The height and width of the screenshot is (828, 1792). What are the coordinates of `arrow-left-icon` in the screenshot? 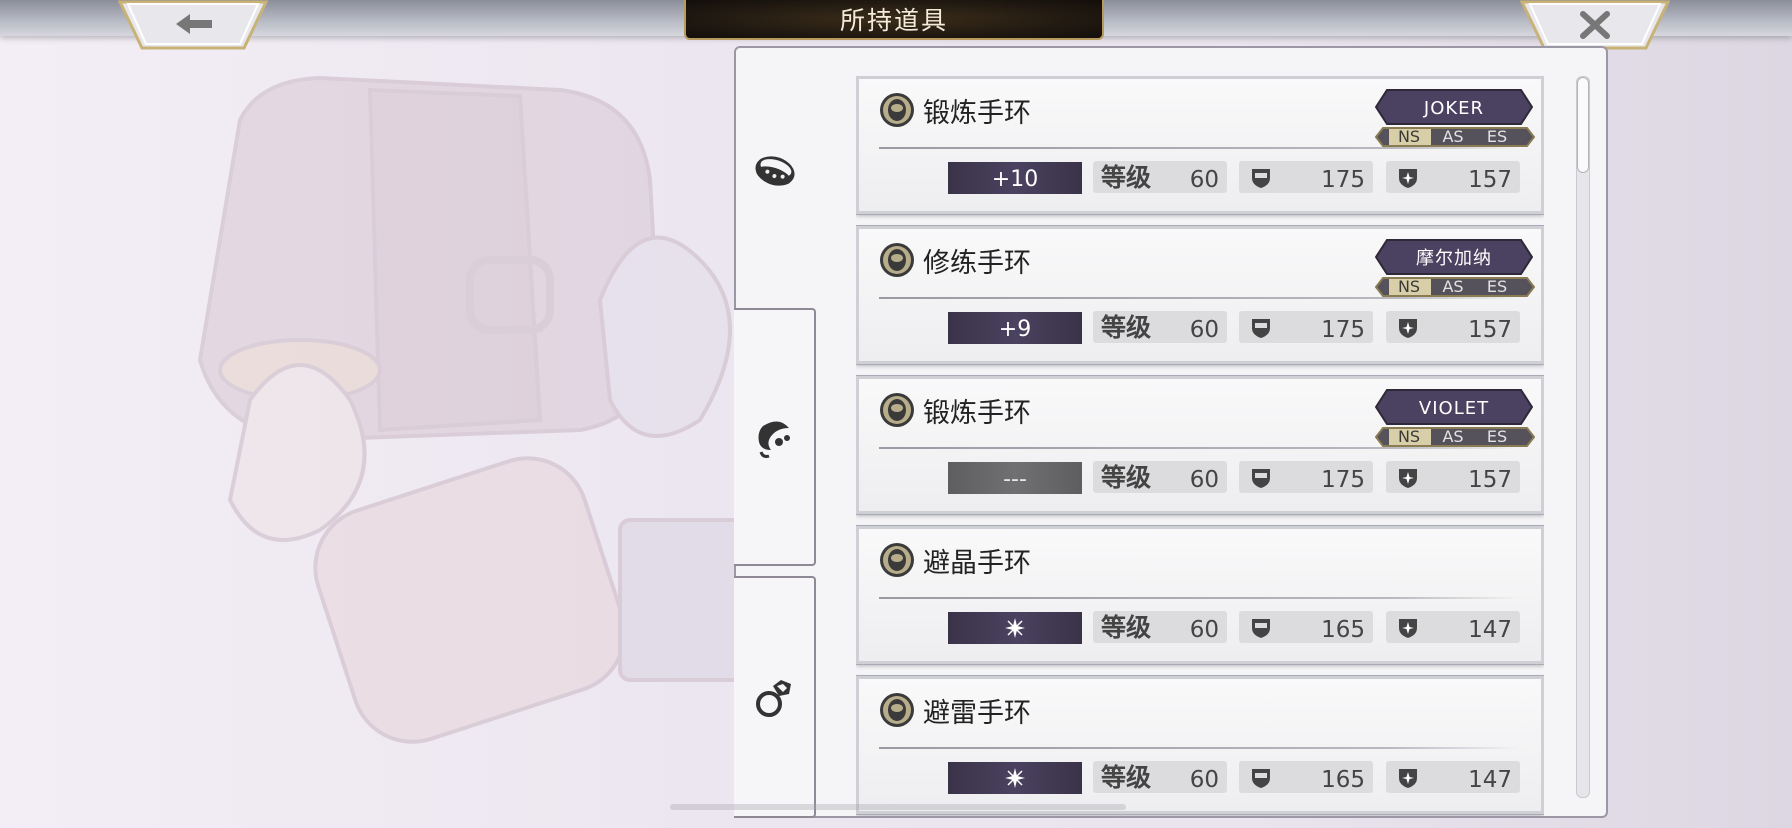 It's located at (193, 25).